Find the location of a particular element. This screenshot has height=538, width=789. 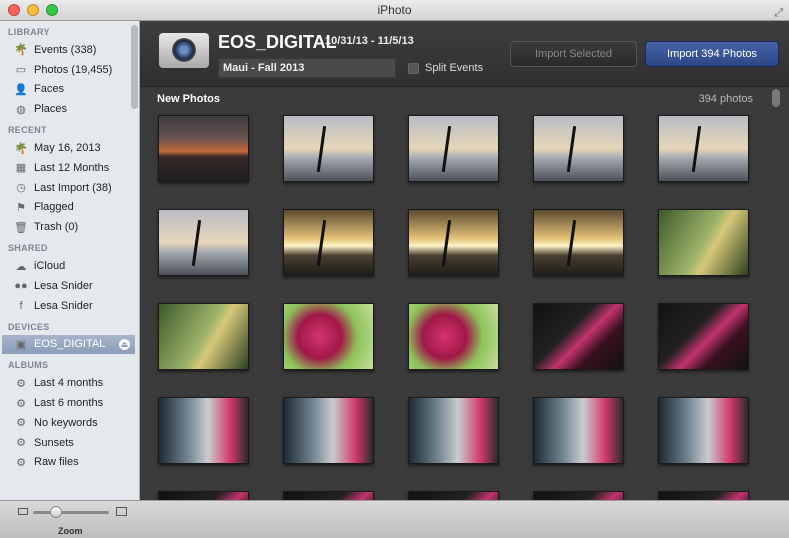

sidebar-item: 🗑 Trash (0) is located at coordinates (69, 227).